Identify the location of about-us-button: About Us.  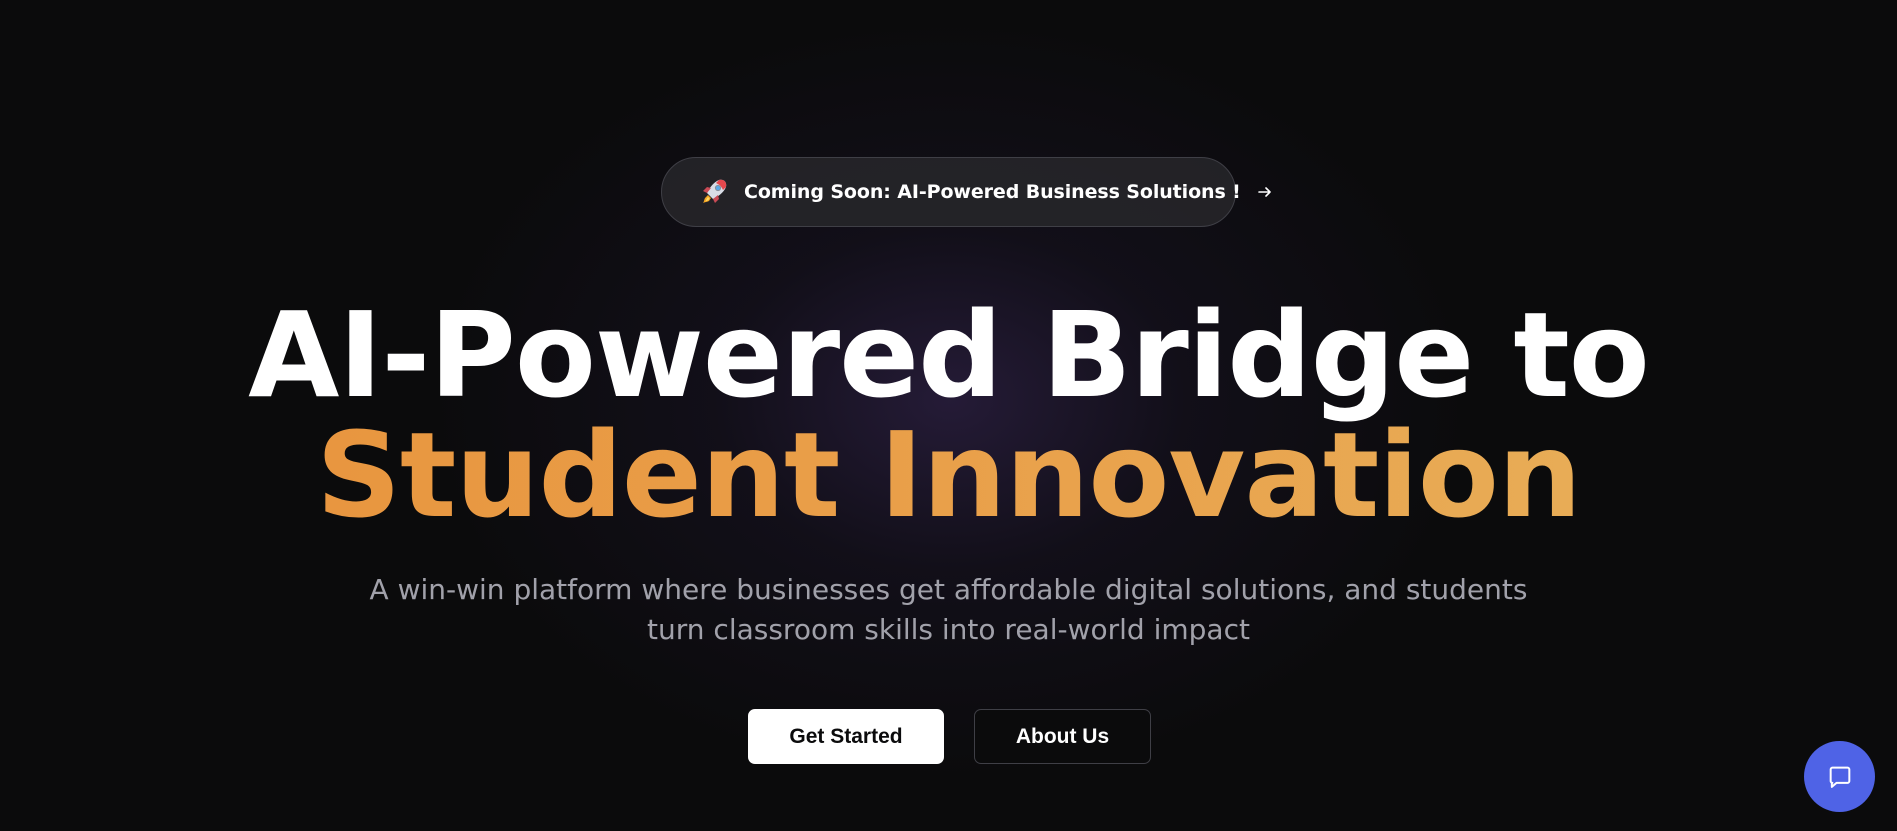
(1062, 736).